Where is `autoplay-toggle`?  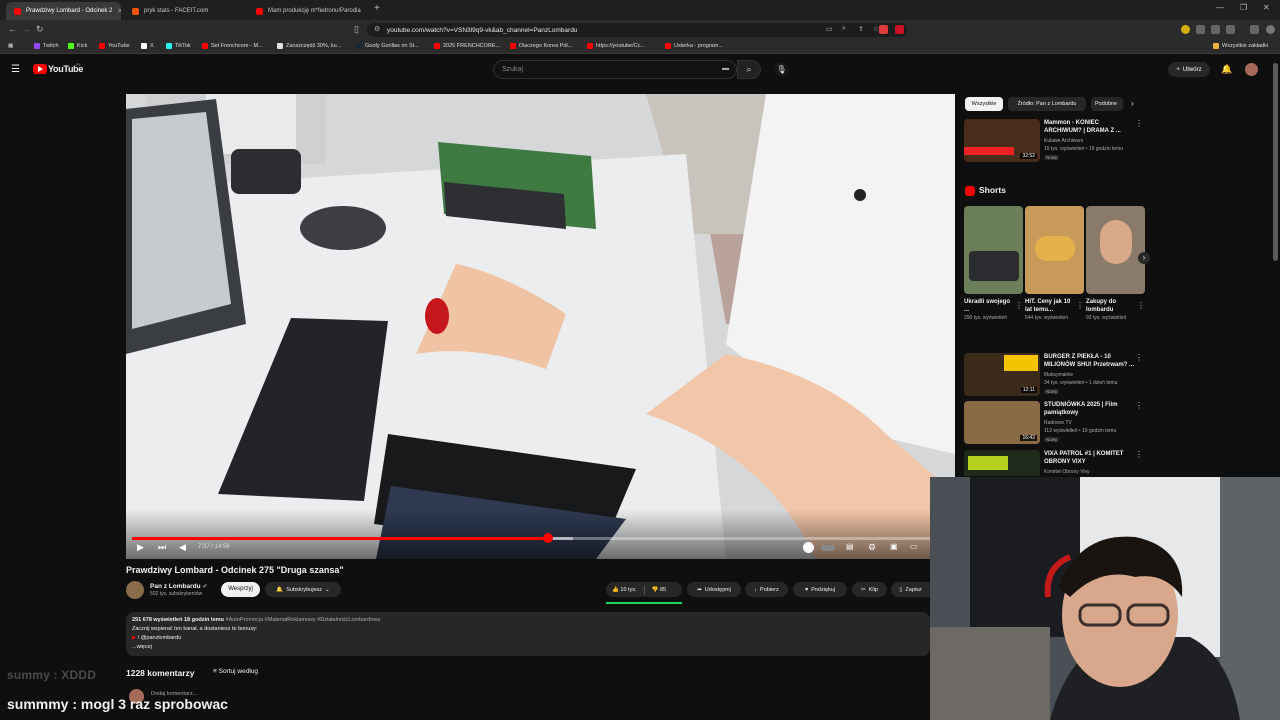
autoplay-toggle is located at coordinates (828, 548).